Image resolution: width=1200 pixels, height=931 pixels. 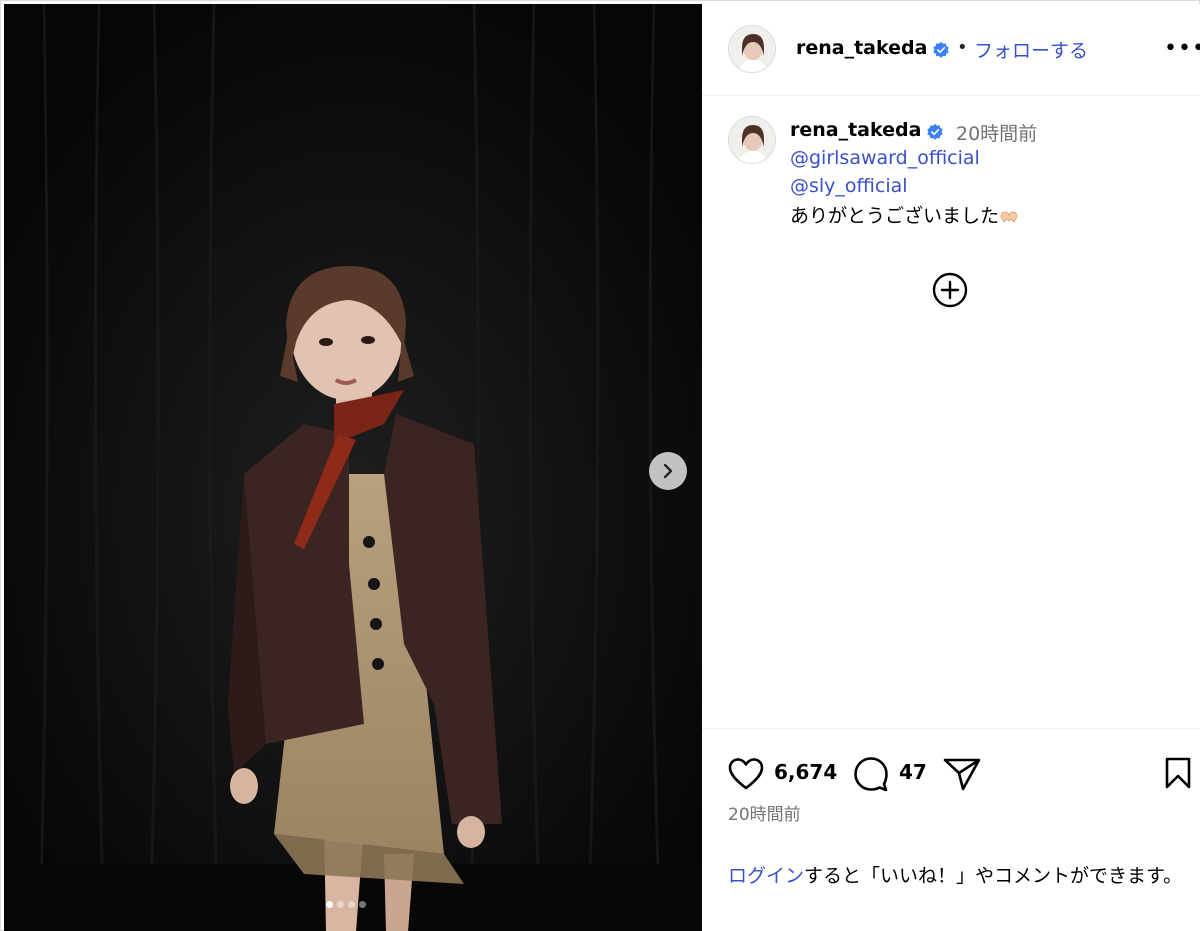 I want to click on post-header: rena_takeda • フォローする •••, so click(x=951, y=50).